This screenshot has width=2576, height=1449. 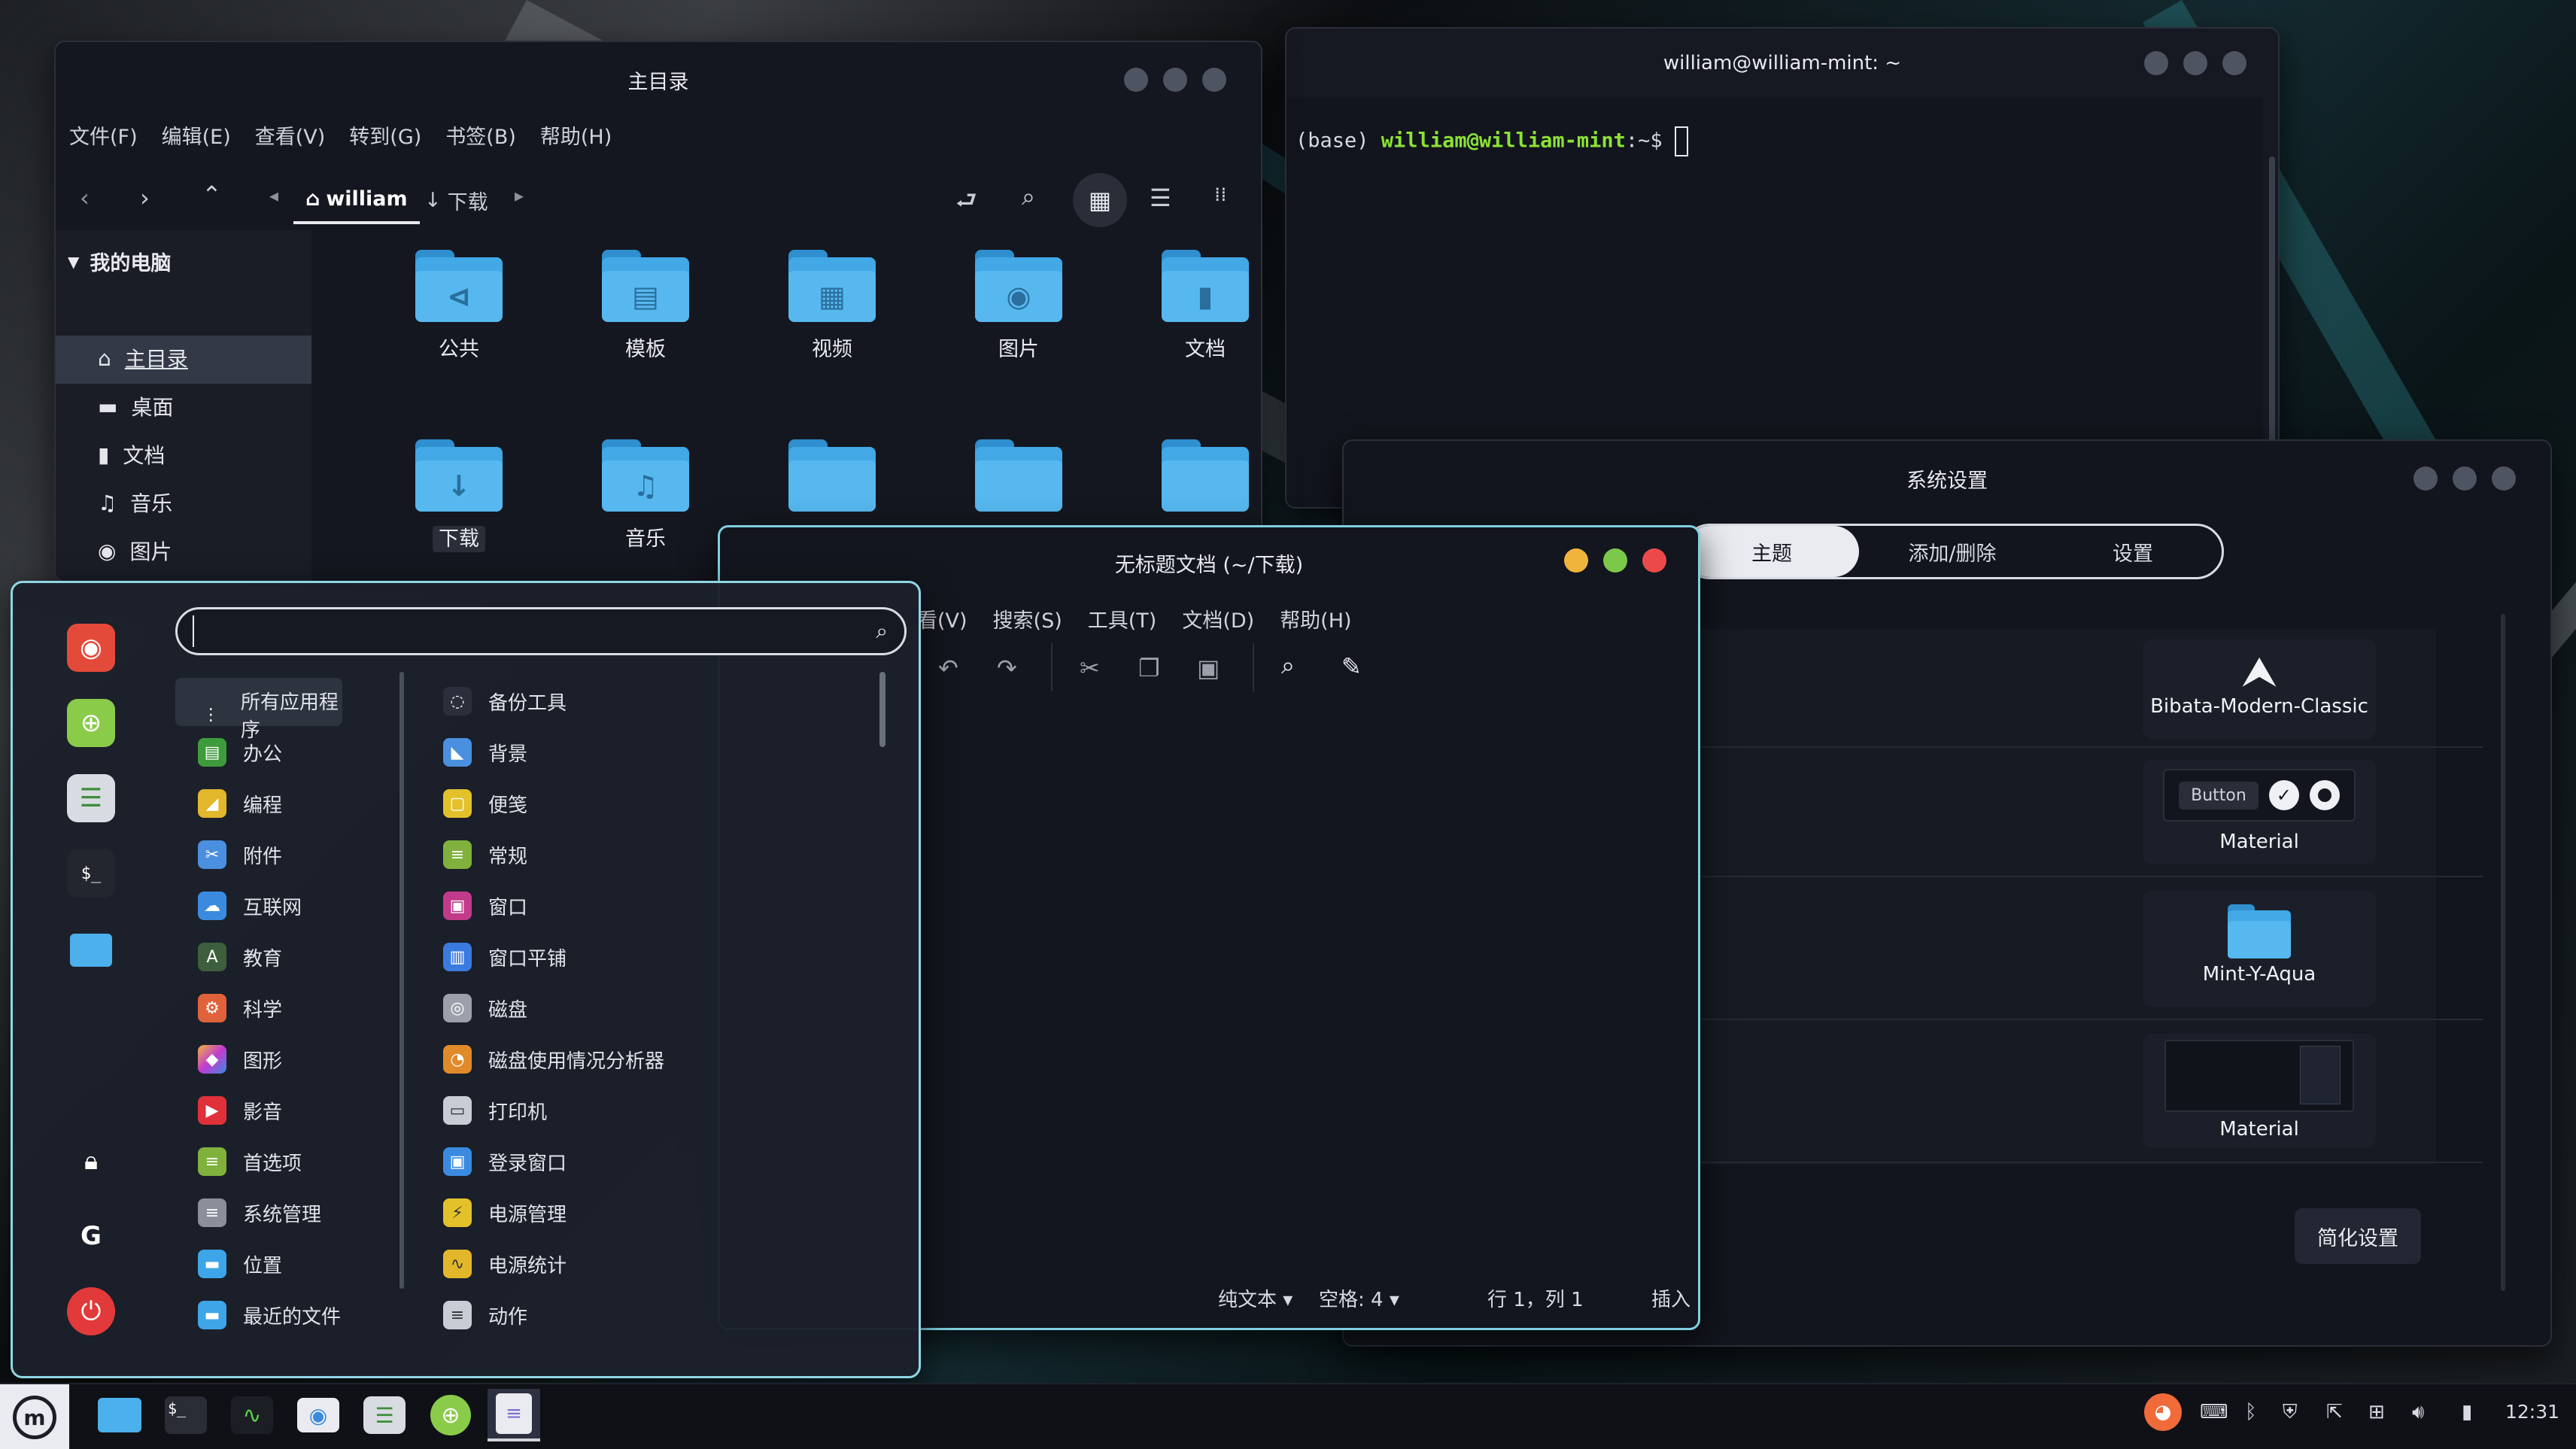 I want to click on category-item: ⋮ 所有应用程序, so click(x=273, y=715).